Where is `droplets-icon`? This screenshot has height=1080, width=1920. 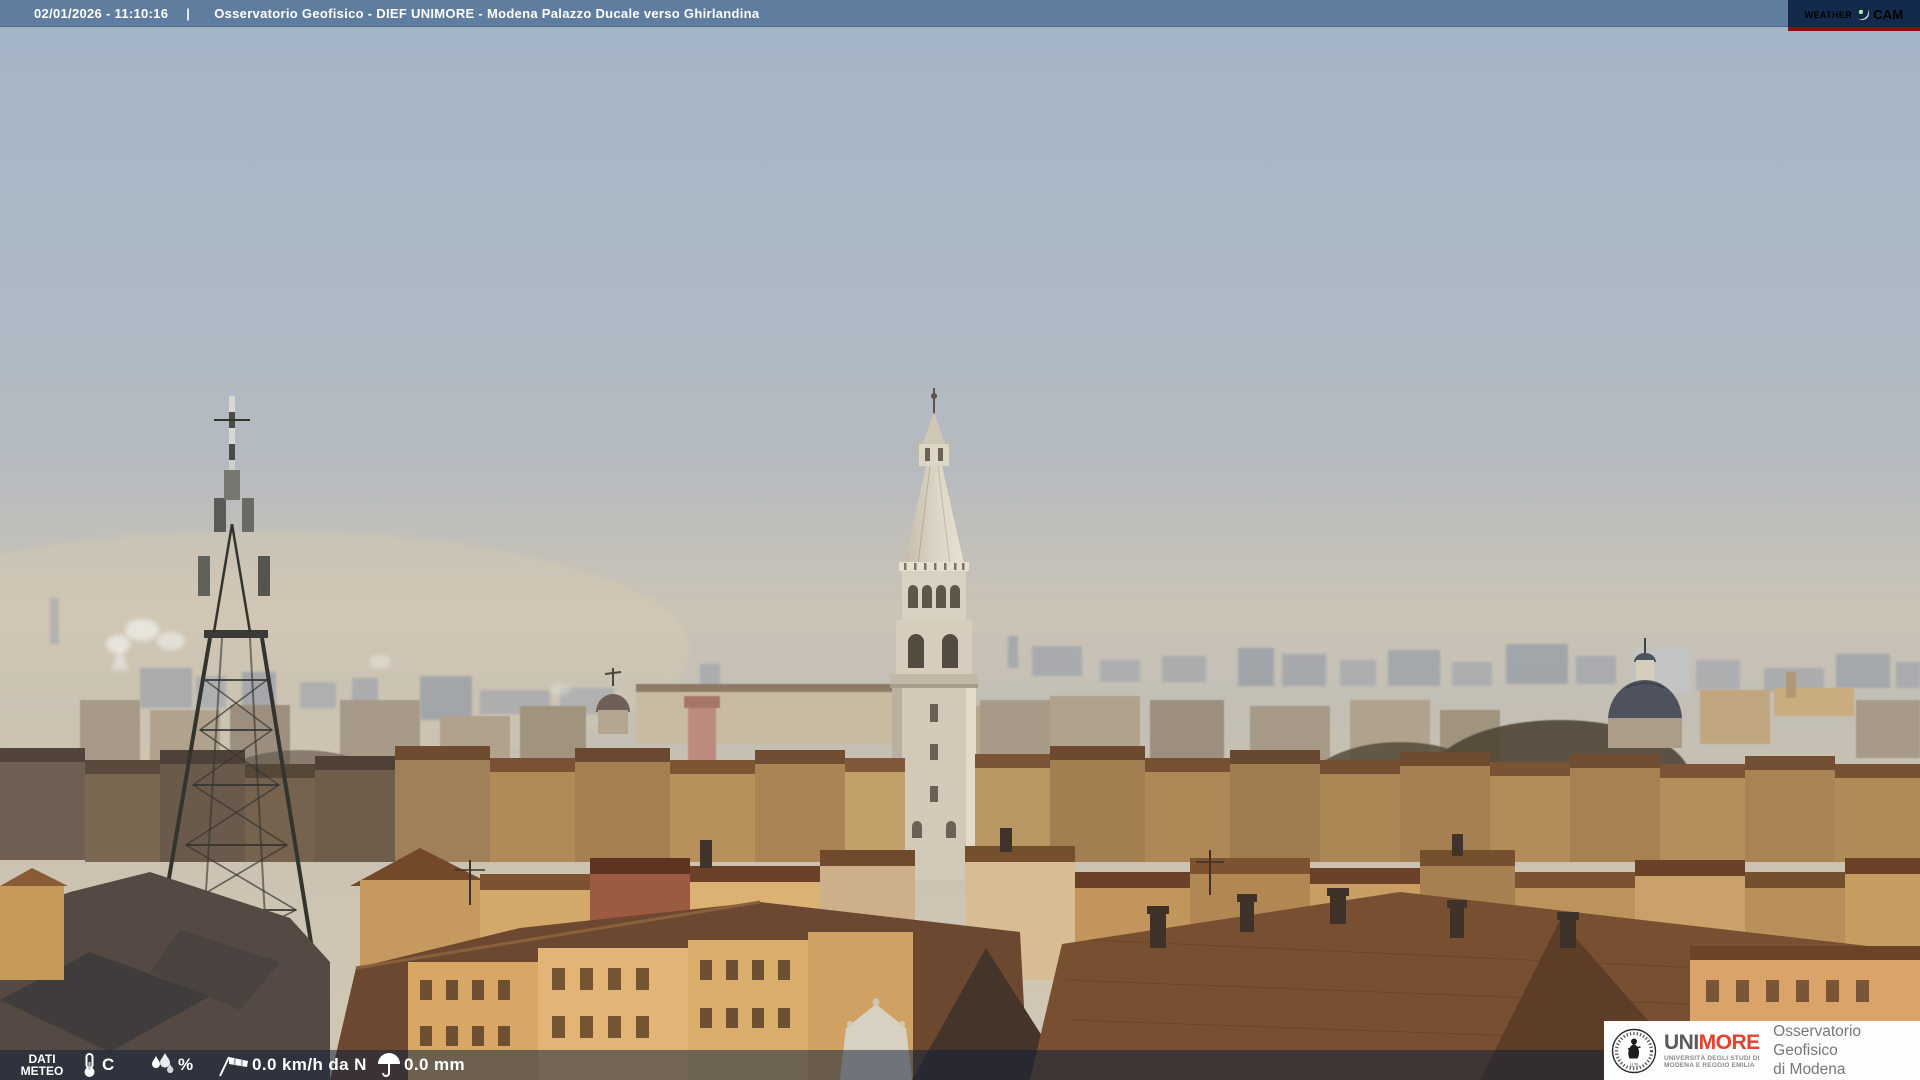 droplets-icon is located at coordinates (162, 1065).